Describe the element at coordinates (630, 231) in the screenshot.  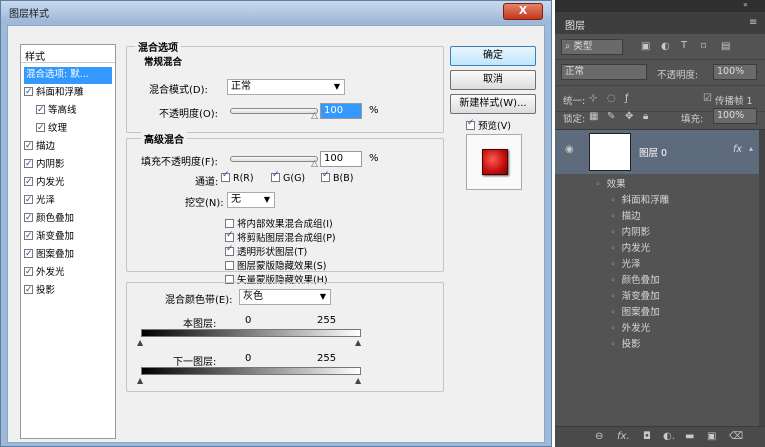
I see `effect-item: ◦ 内阴影` at that location.